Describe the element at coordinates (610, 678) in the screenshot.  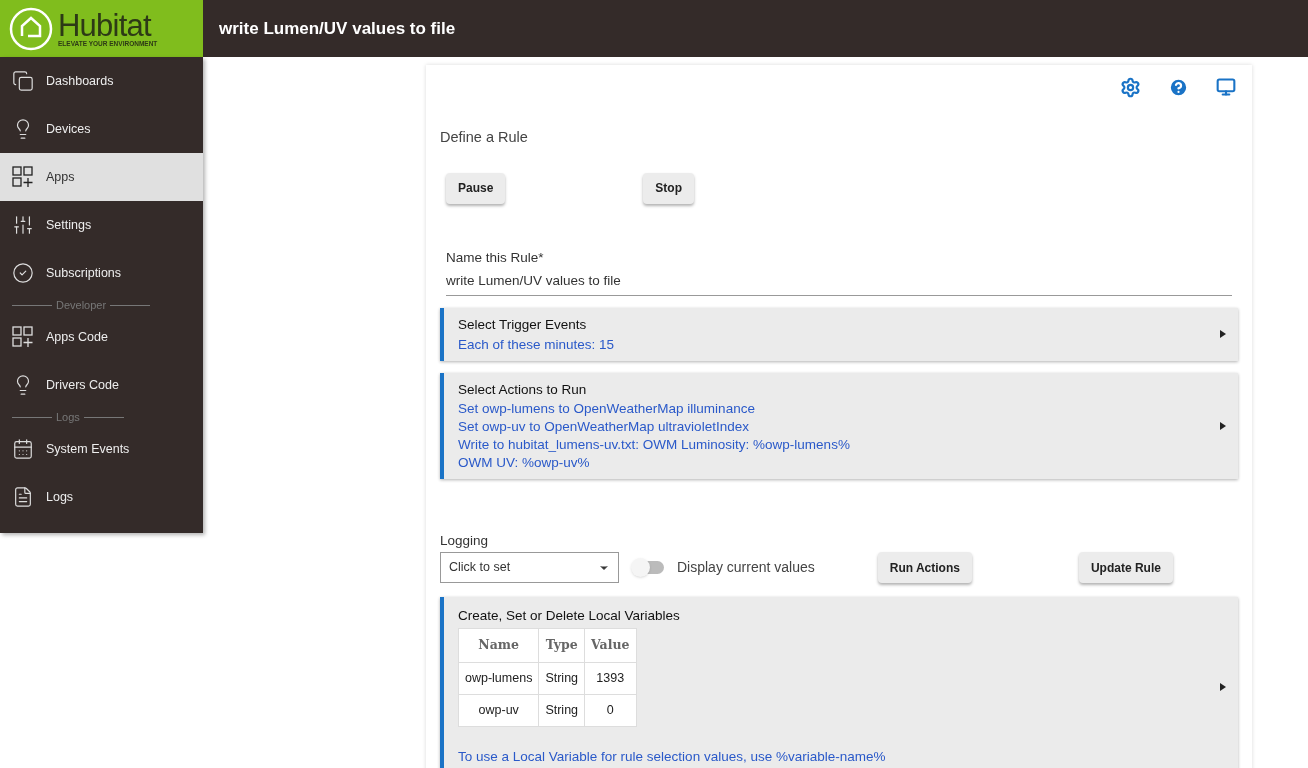
I see `table-cell: 1393` at that location.